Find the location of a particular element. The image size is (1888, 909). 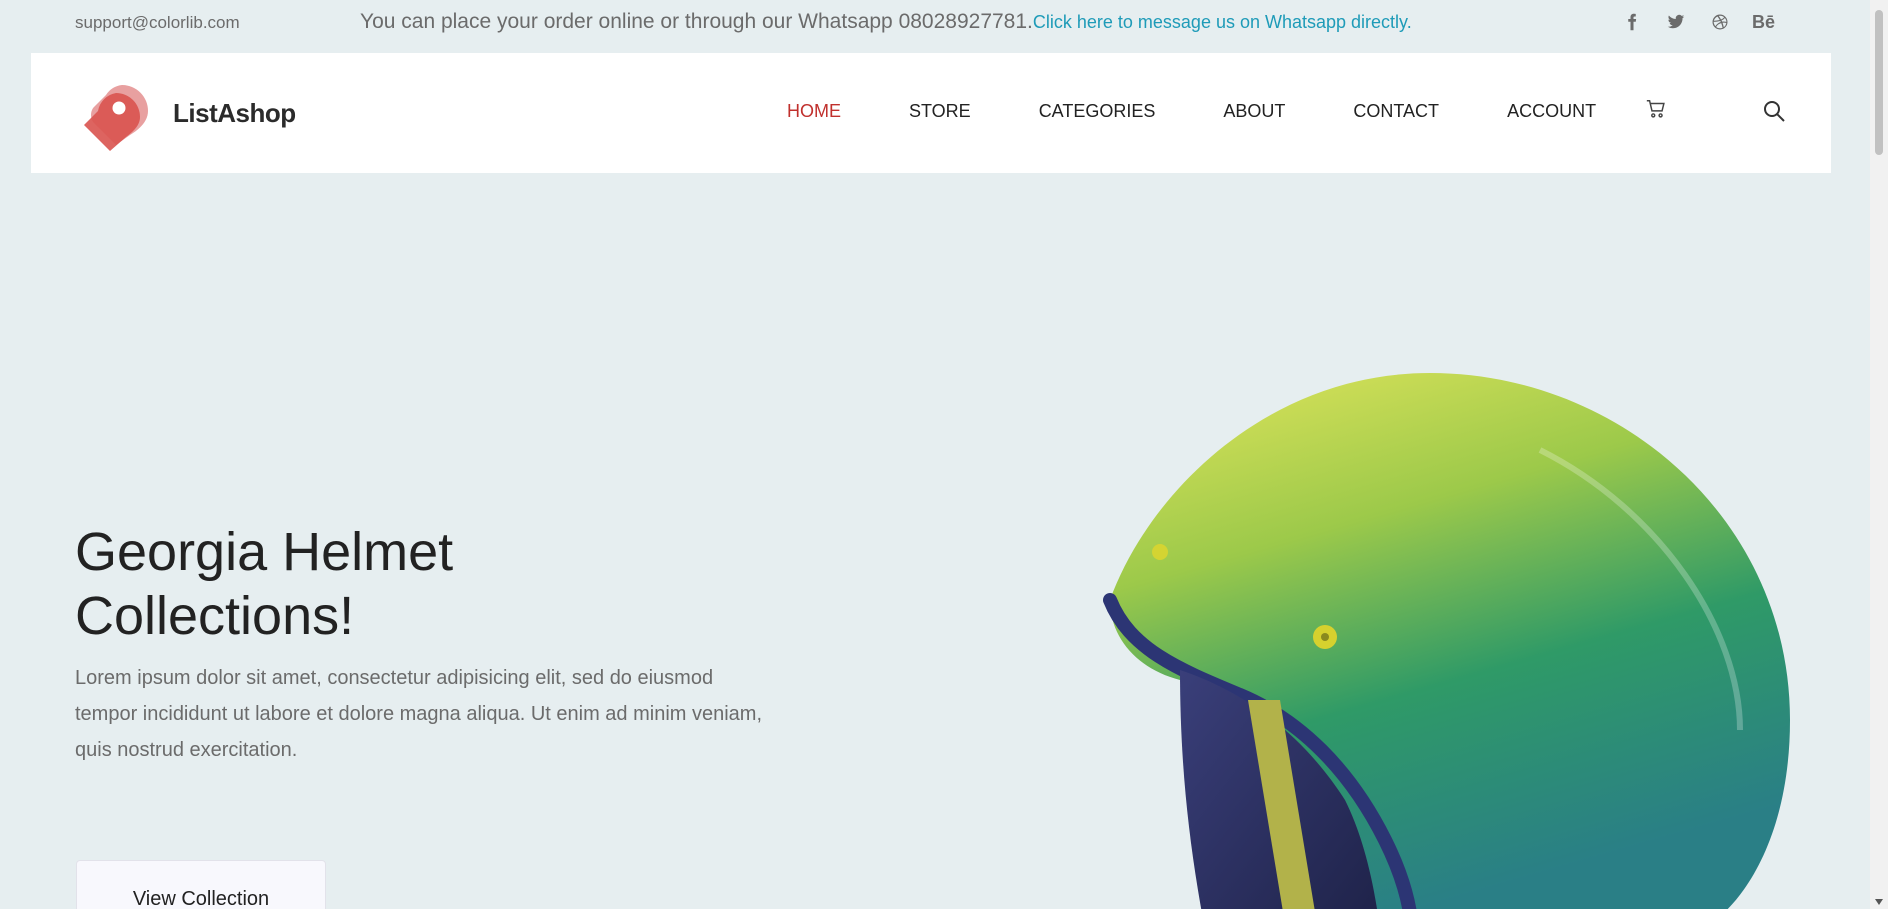

nav-home: HOME is located at coordinates (814, 111).